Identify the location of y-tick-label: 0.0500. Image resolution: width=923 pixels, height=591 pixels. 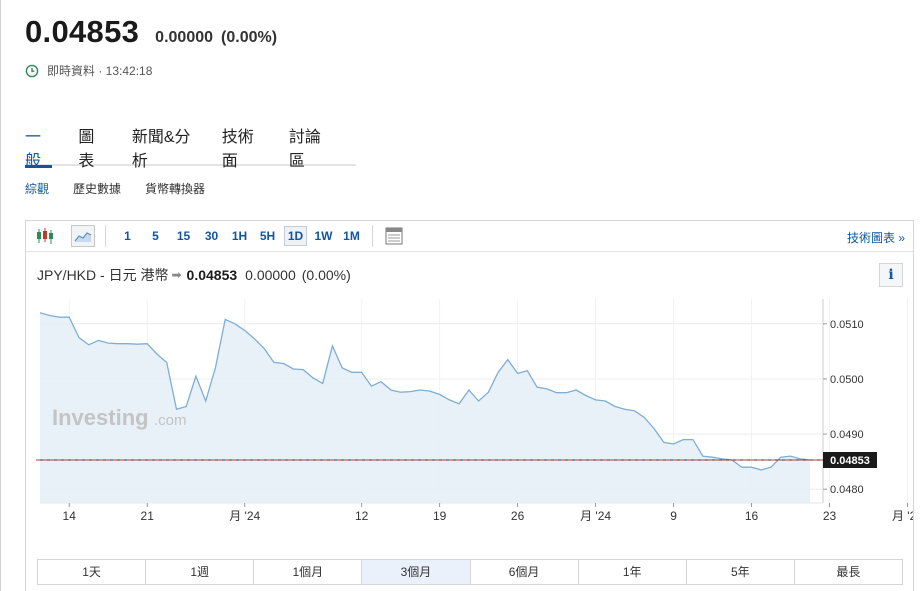
(847, 380).